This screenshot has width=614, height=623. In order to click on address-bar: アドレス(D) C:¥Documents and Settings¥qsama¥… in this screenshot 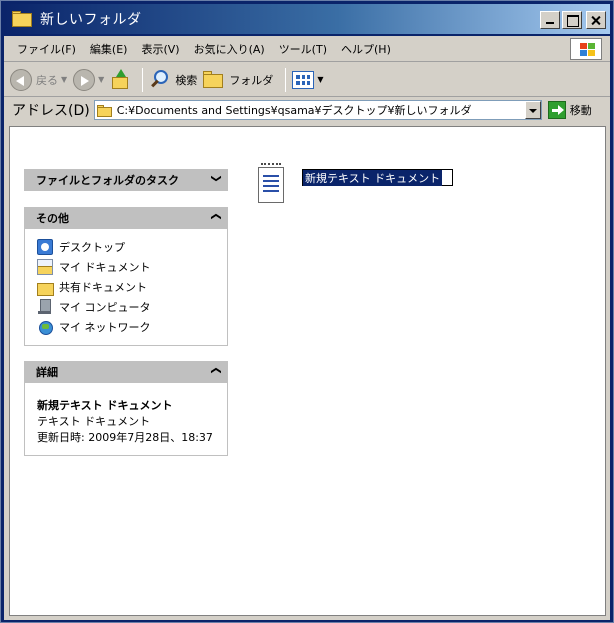, I will do `click(307, 110)`.